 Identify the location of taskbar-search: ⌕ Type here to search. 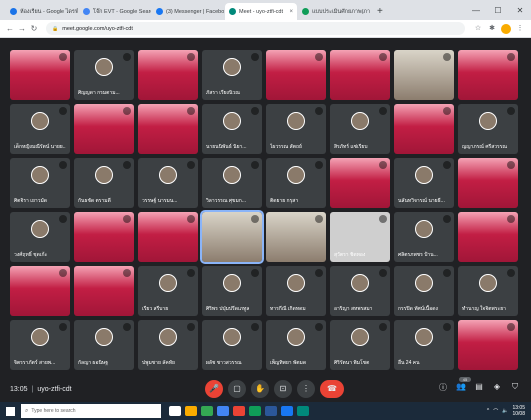
(91, 411).